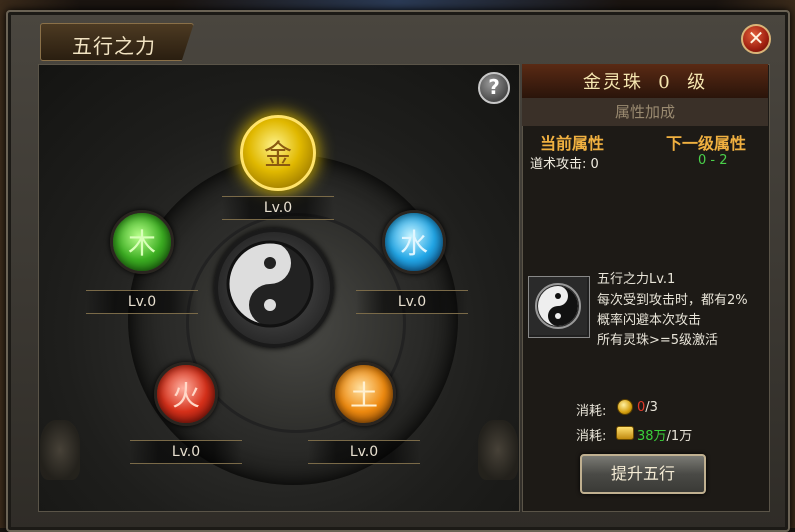  Describe the element at coordinates (649, 320) in the screenshot. I see `skill-desc-line-2: 概率闪避本次攻击` at that location.